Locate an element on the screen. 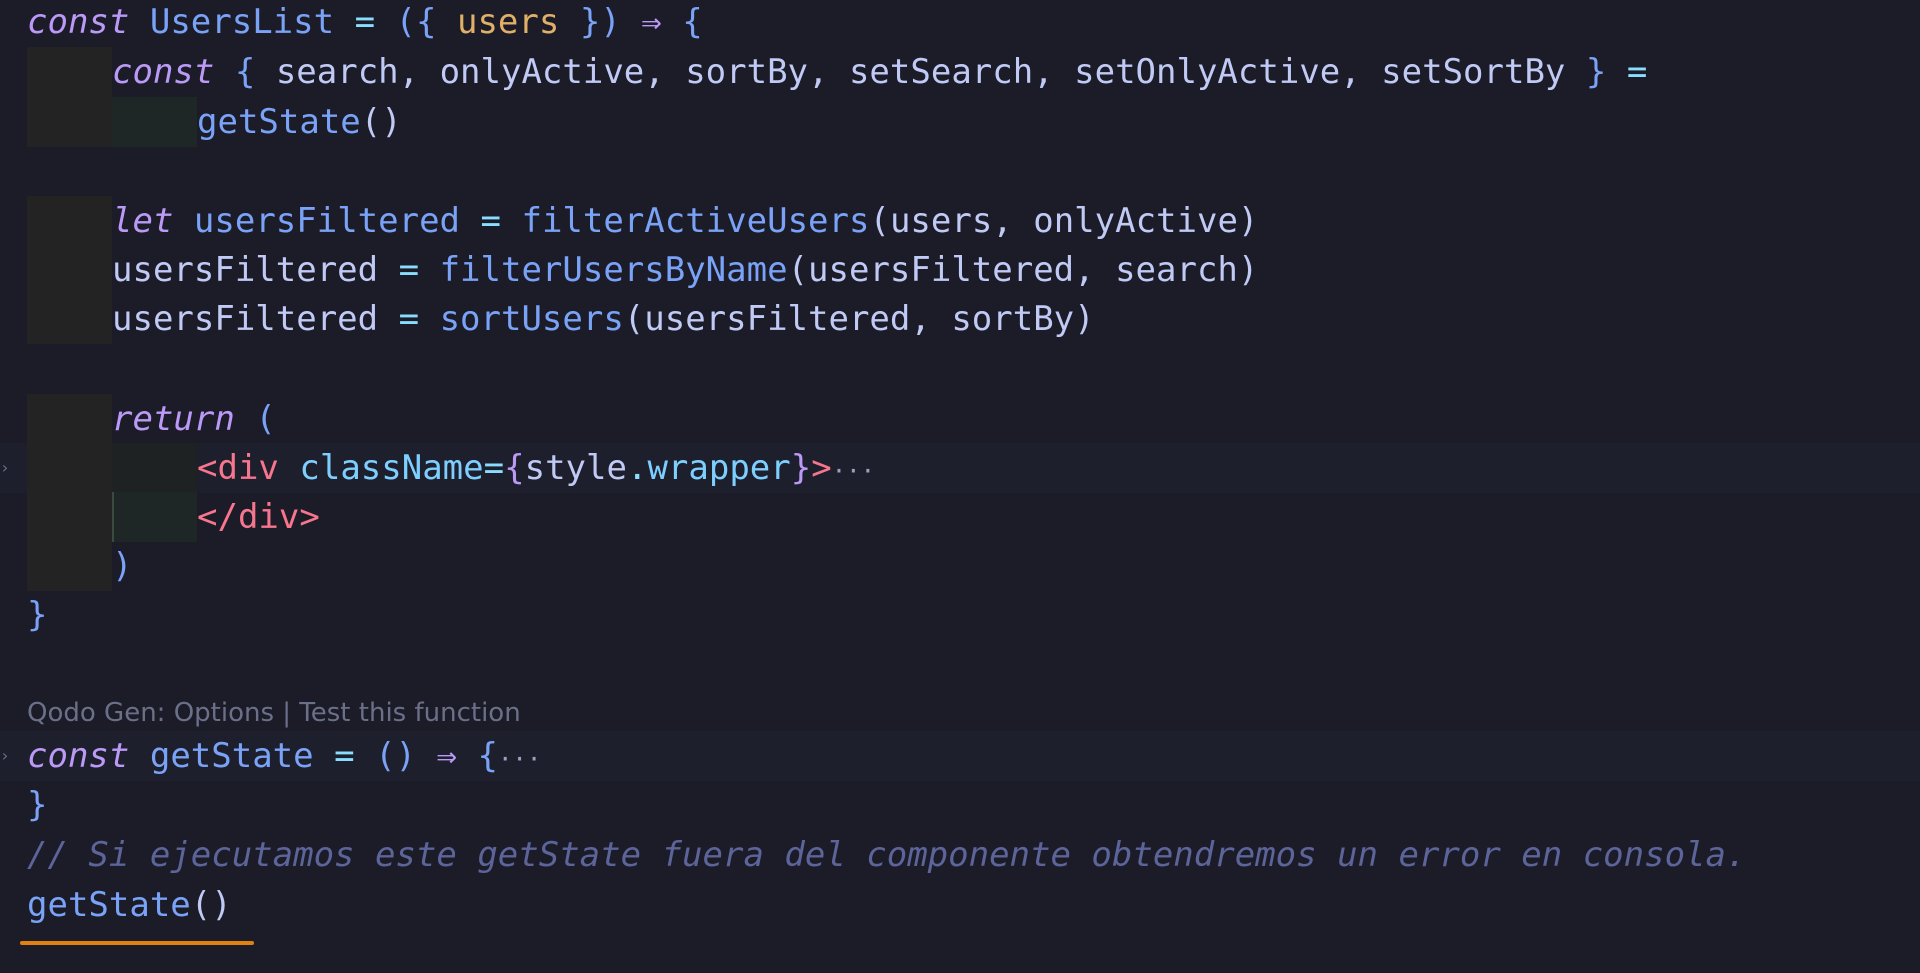 Image resolution: width=1920 pixels, height=973 pixels. arguments: (usersFiltered, search) is located at coordinates (1023, 270).